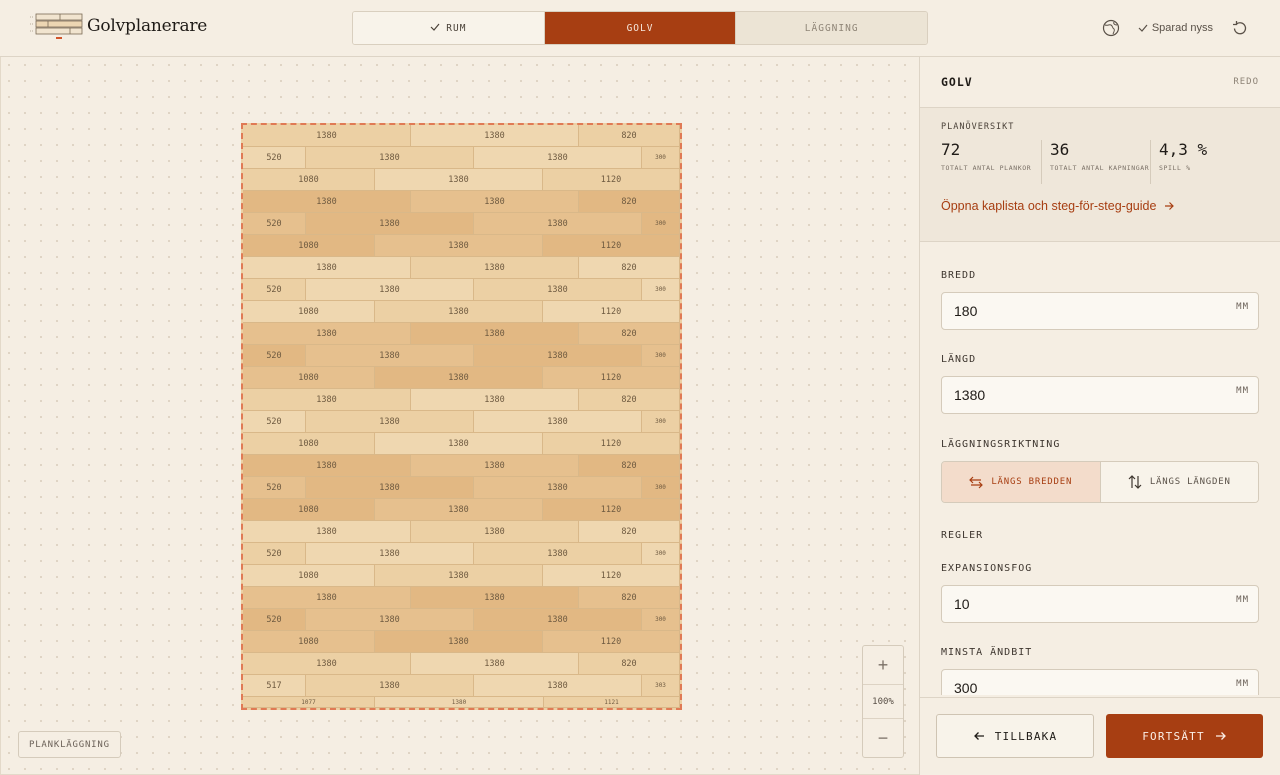 This screenshot has height=775, width=1280. I want to click on zoom-in-button: +, so click(883, 665).